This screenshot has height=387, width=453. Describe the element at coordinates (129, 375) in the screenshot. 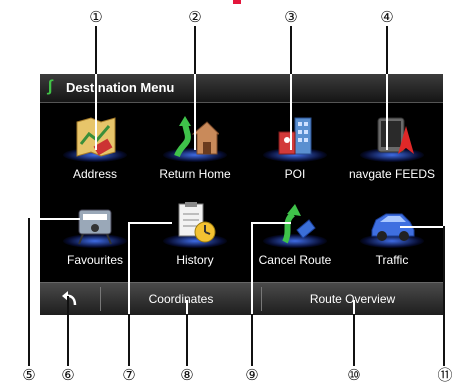

I see `callout-7: ⑦` at that location.